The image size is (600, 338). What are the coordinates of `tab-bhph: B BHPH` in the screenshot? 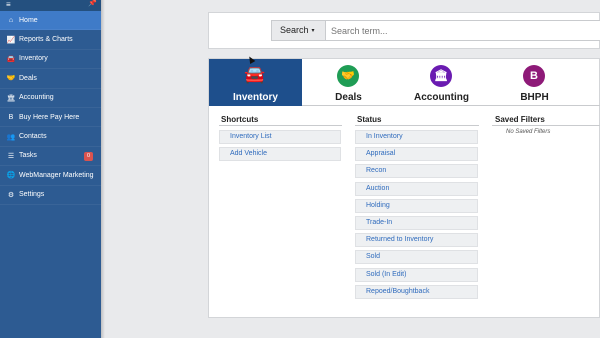 It's located at (534, 82).